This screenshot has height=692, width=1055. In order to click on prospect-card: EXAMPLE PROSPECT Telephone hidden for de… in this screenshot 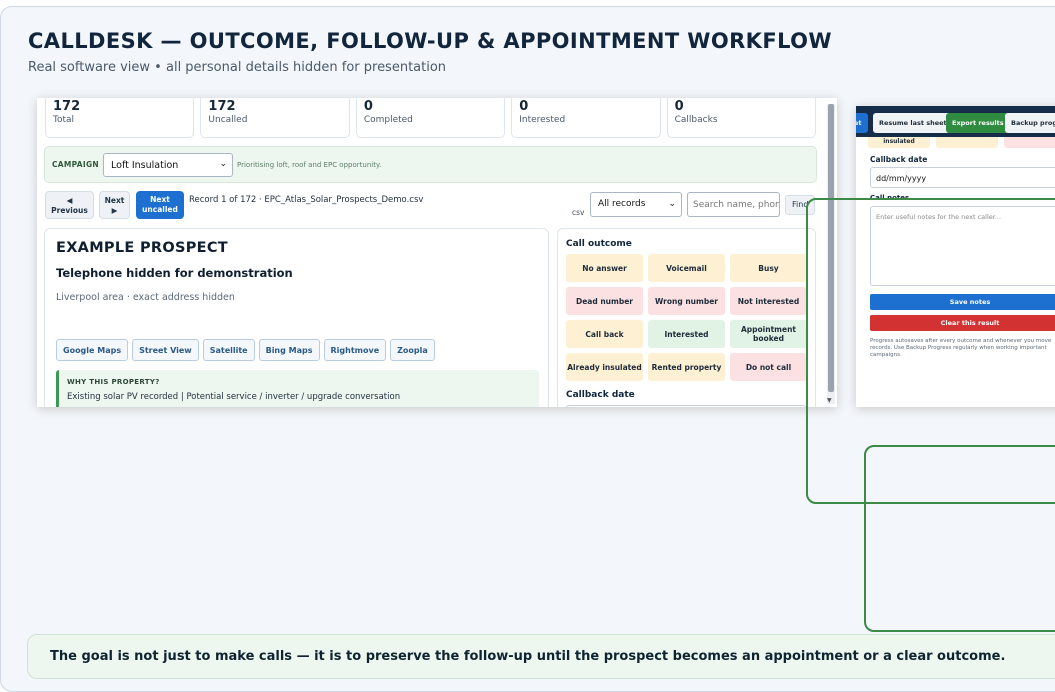, I will do `click(296, 317)`.